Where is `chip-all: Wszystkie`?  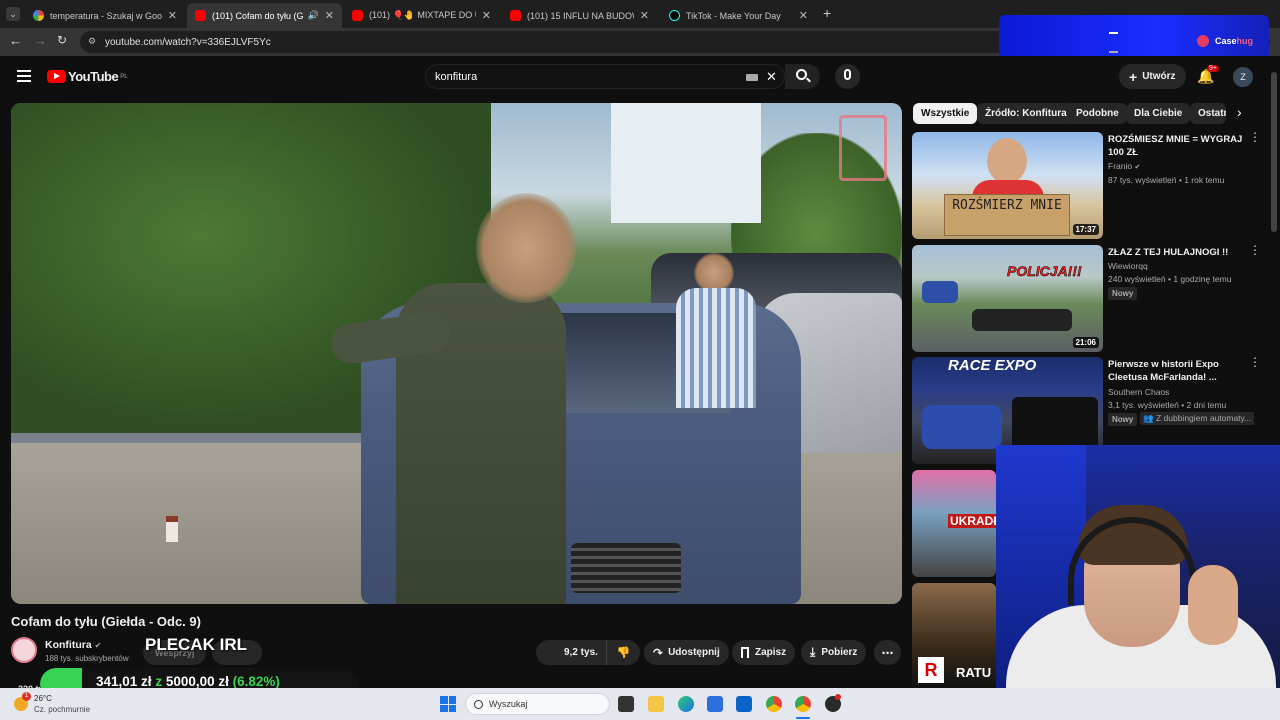 chip-all: Wszystkie is located at coordinates (945, 113).